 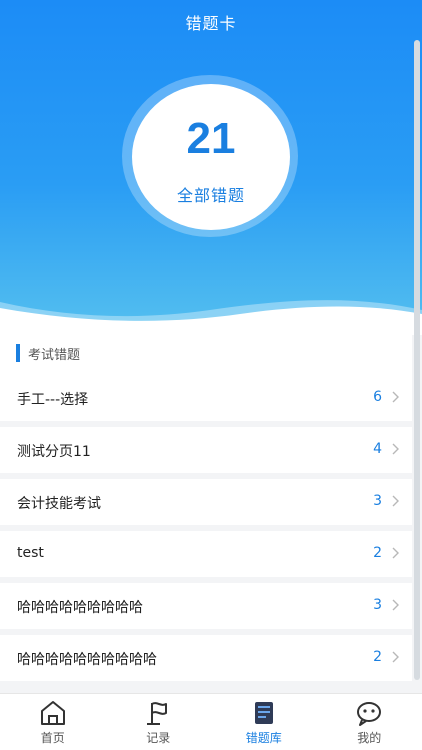 I want to click on tab-mine: 我的, so click(x=369, y=722).